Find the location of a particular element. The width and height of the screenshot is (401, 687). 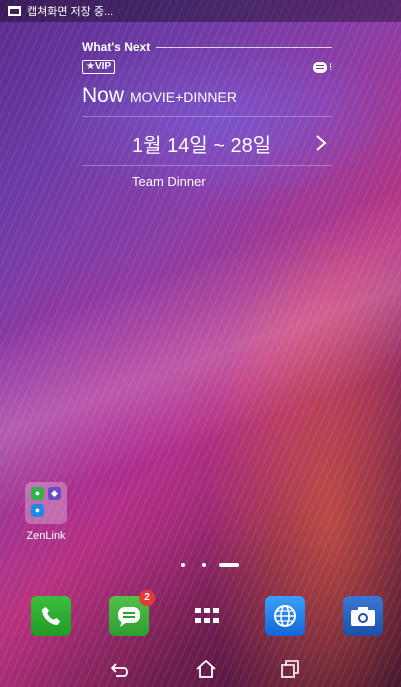

vip-badge: ★VIP is located at coordinates (99, 67).